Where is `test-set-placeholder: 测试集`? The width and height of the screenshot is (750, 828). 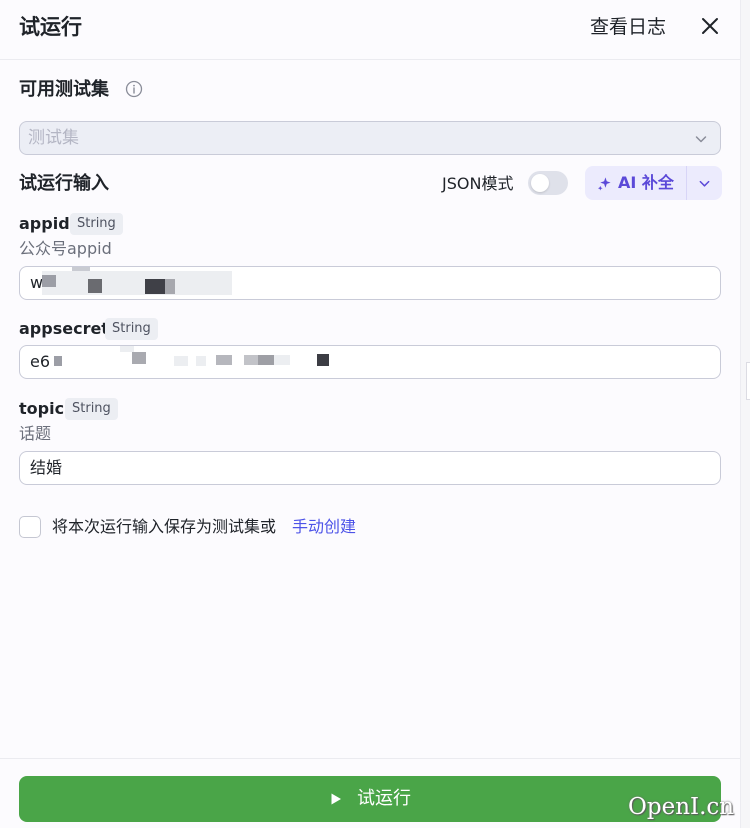 test-set-placeholder: 测试集 is located at coordinates (53, 138).